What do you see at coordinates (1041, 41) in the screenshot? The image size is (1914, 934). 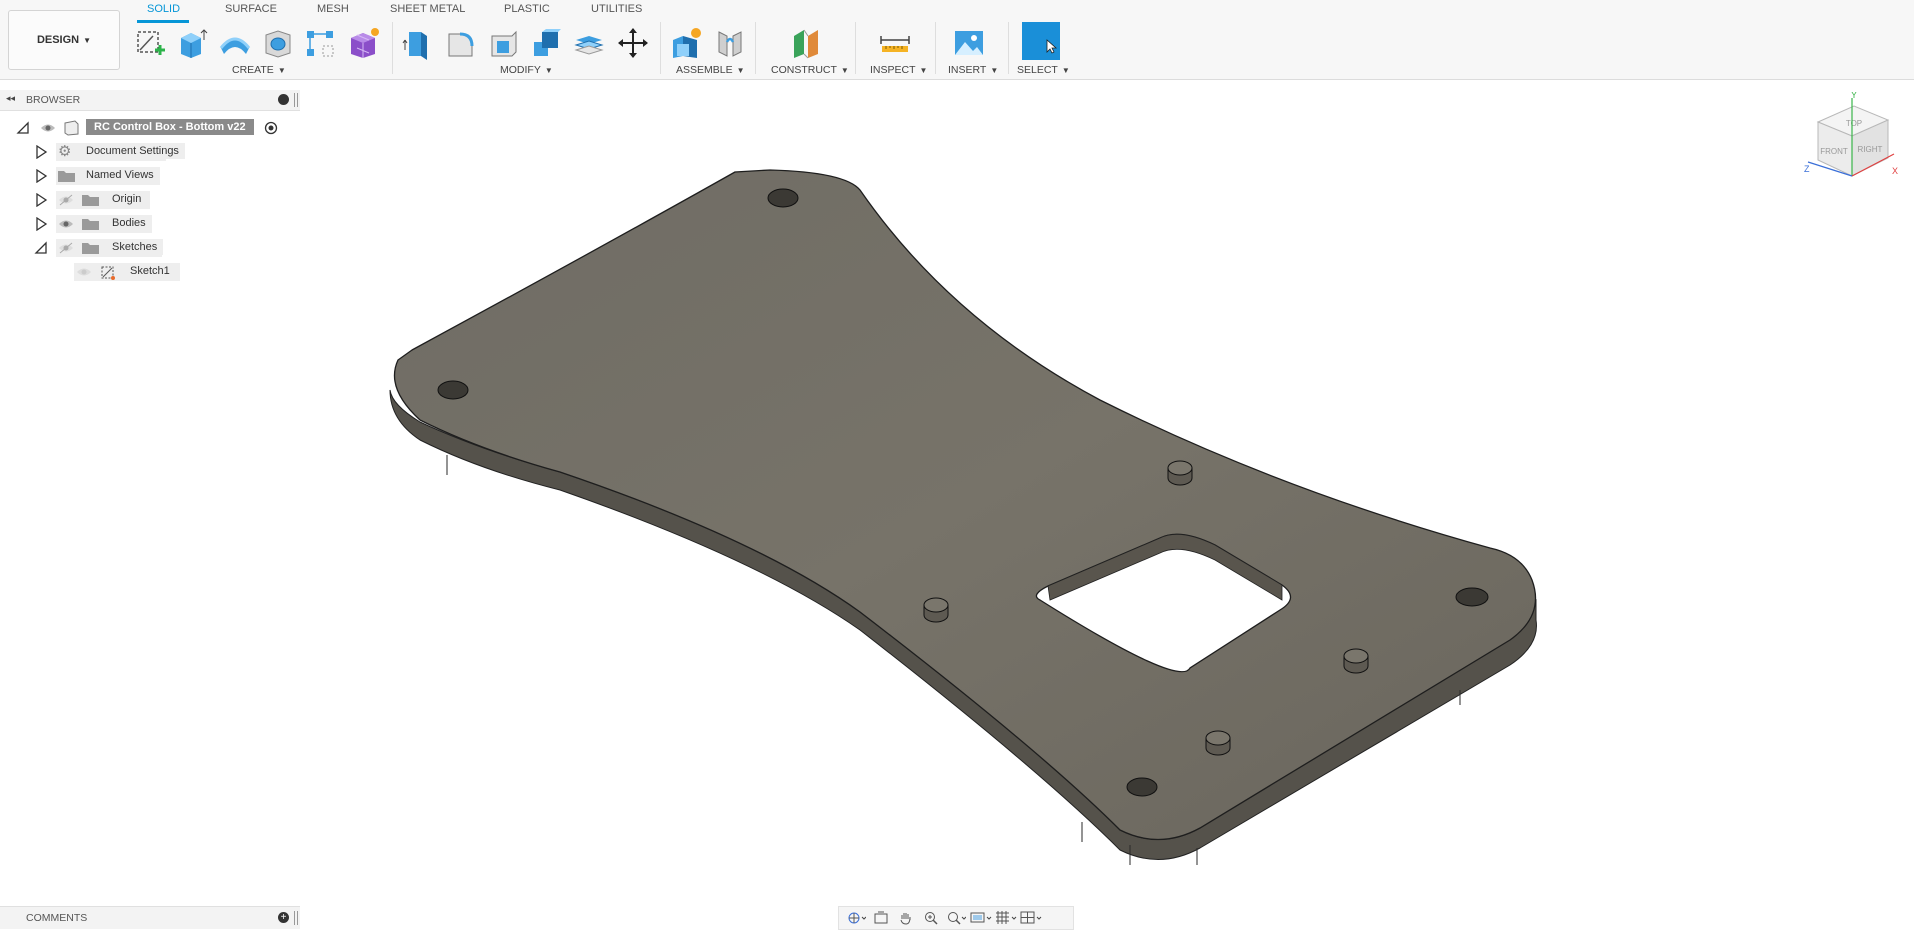 I see `select-icon` at bounding box center [1041, 41].